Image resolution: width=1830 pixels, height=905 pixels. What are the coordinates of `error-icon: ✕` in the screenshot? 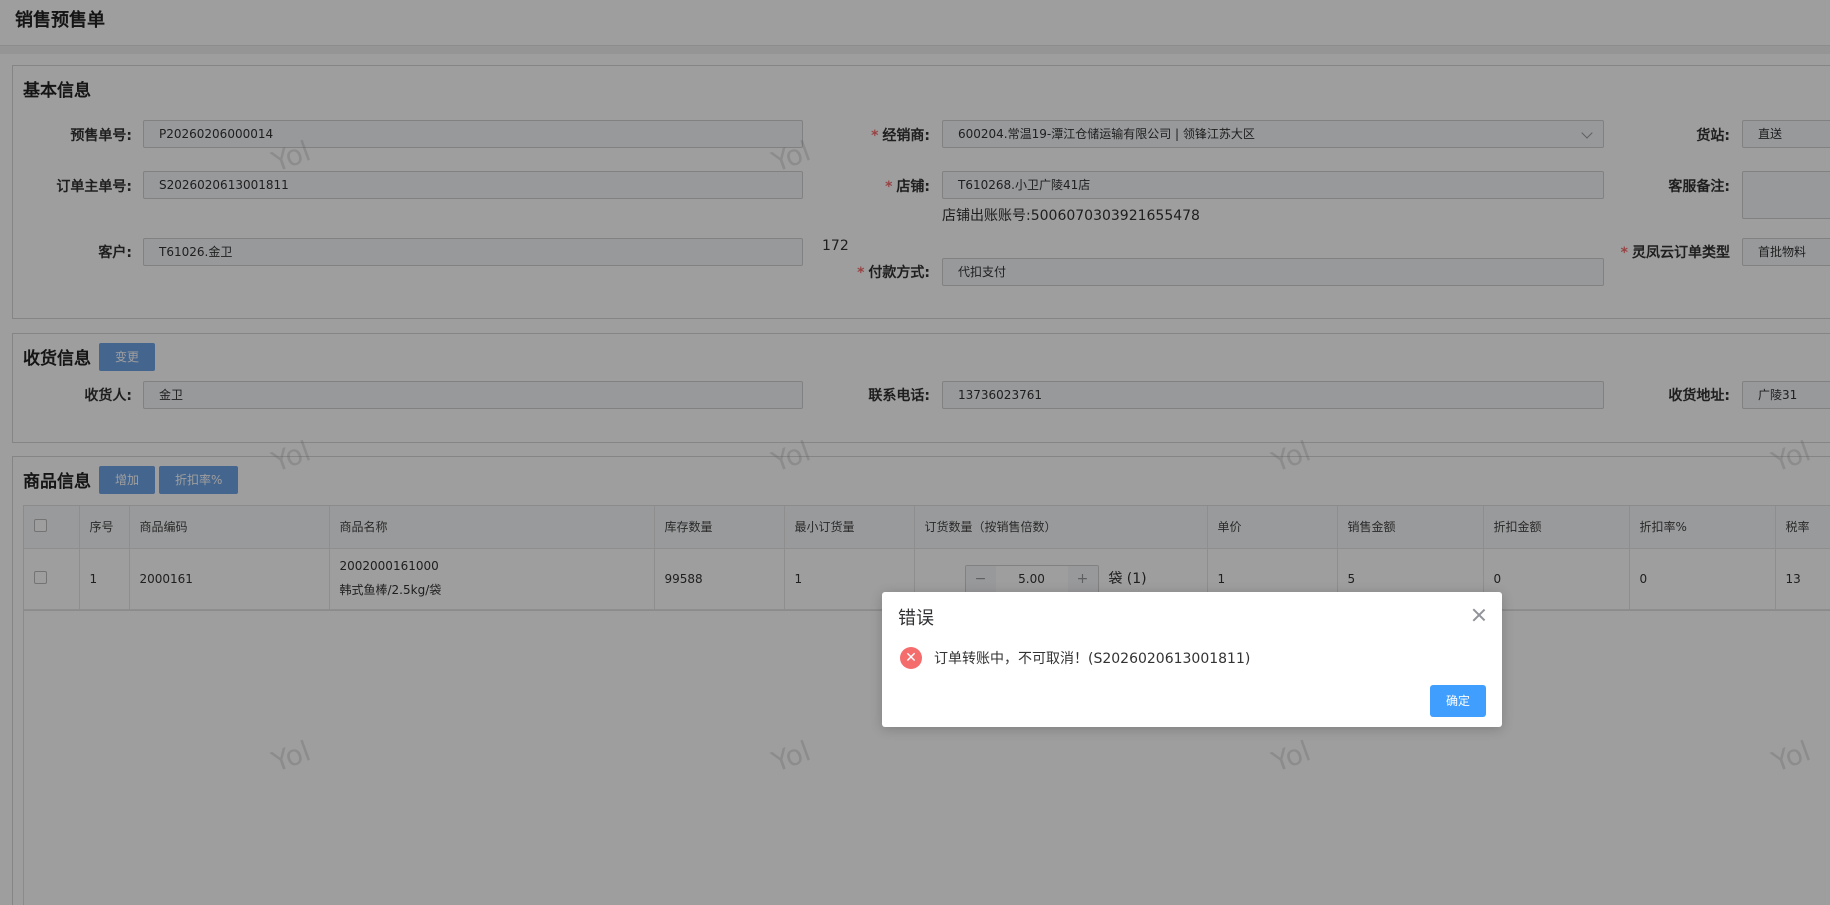 It's located at (911, 658).